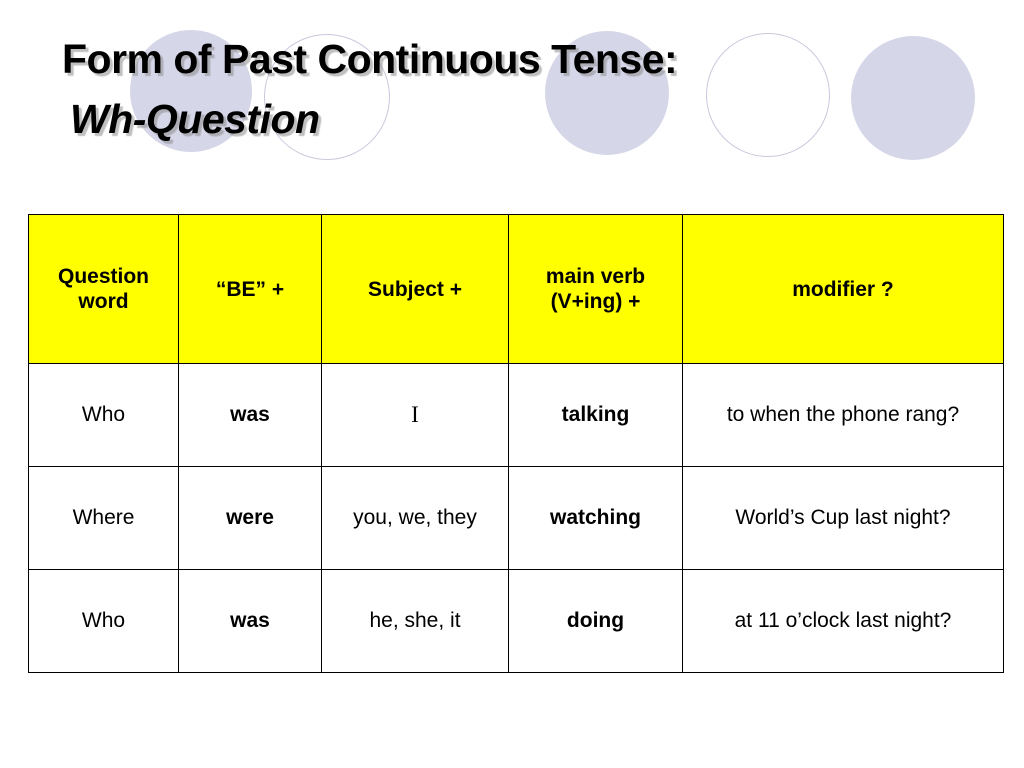 The width and height of the screenshot is (1024, 768). I want to click on column-header-modifier: modifier ?, so click(843, 289).